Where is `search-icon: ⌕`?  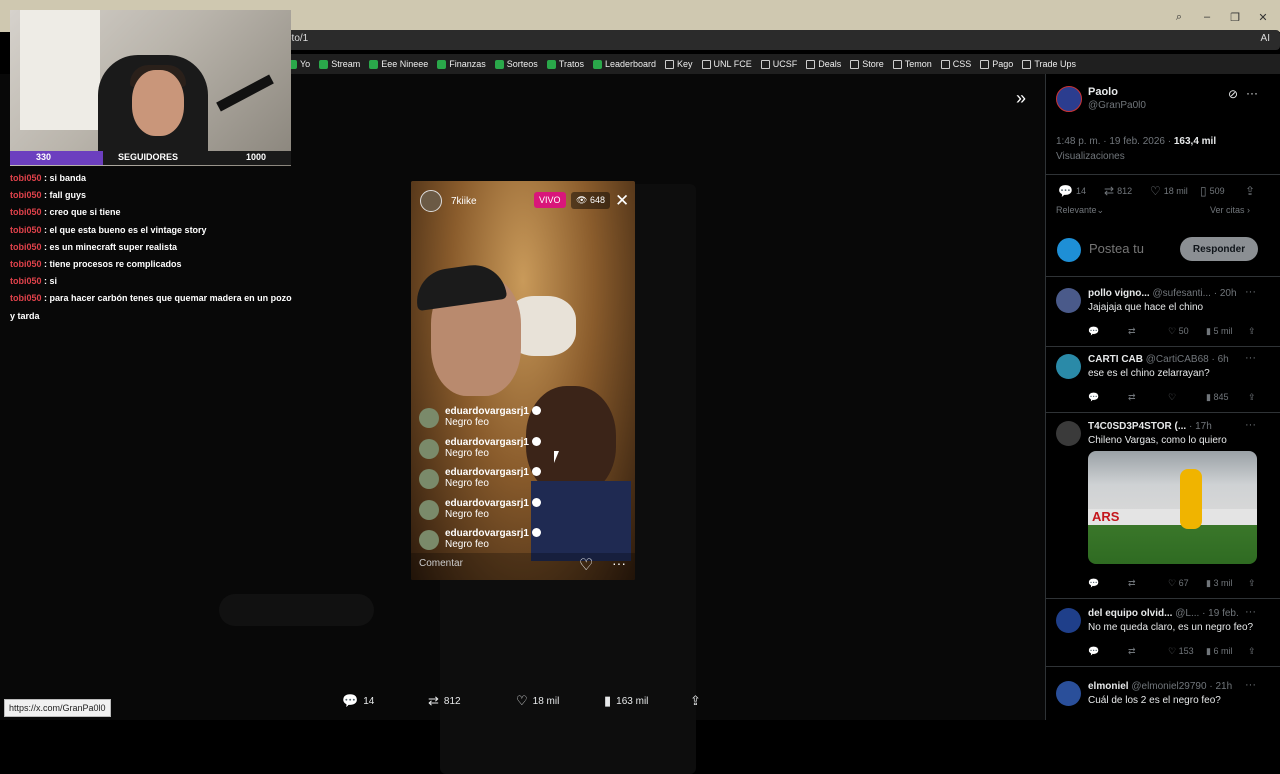 search-icon: ⌕ is located at coordinates (1179, 17).